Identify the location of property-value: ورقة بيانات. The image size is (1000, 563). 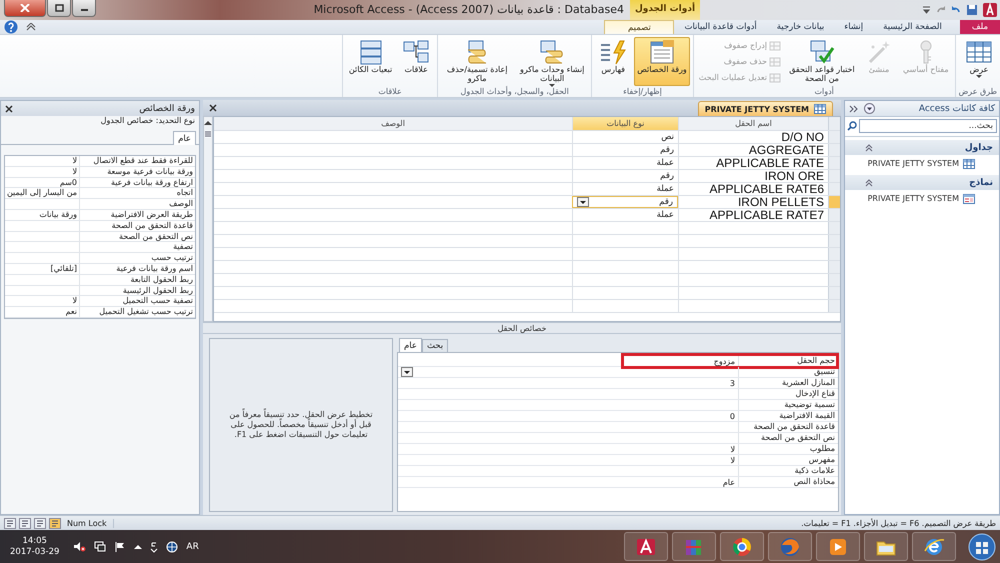
(58, 214).